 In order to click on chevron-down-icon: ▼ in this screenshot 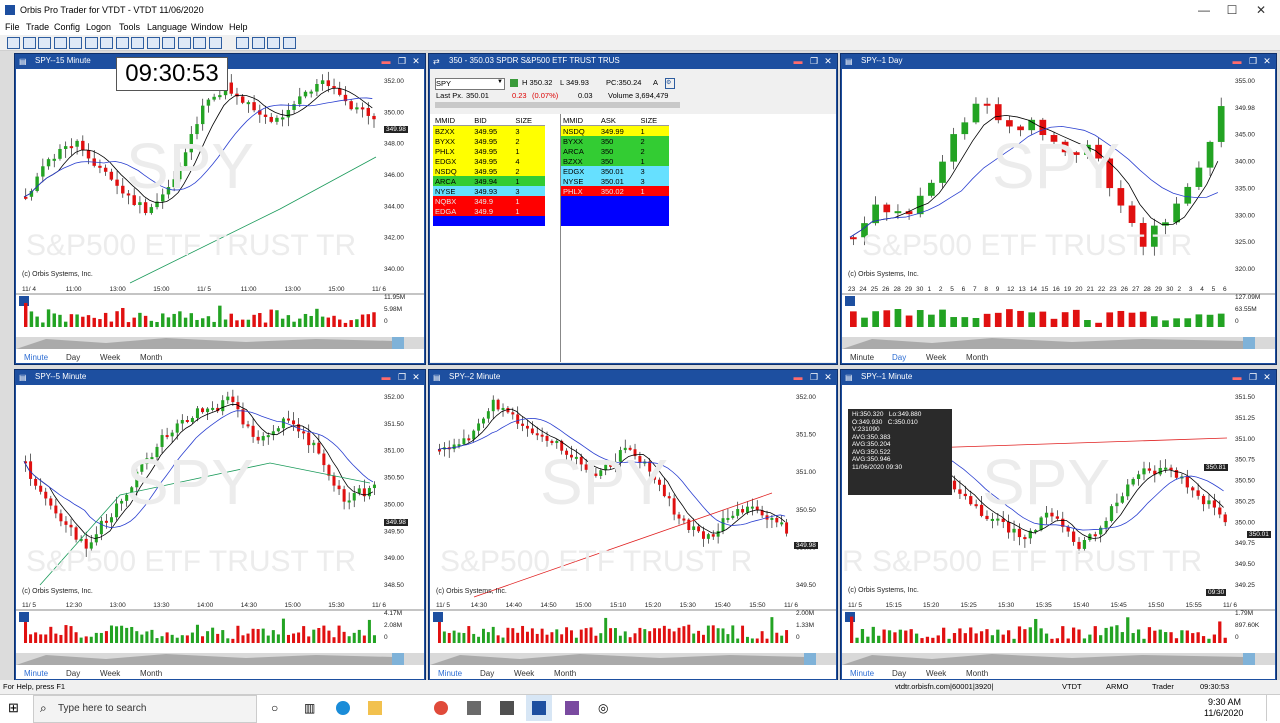, I will do `click(500, 82)`.